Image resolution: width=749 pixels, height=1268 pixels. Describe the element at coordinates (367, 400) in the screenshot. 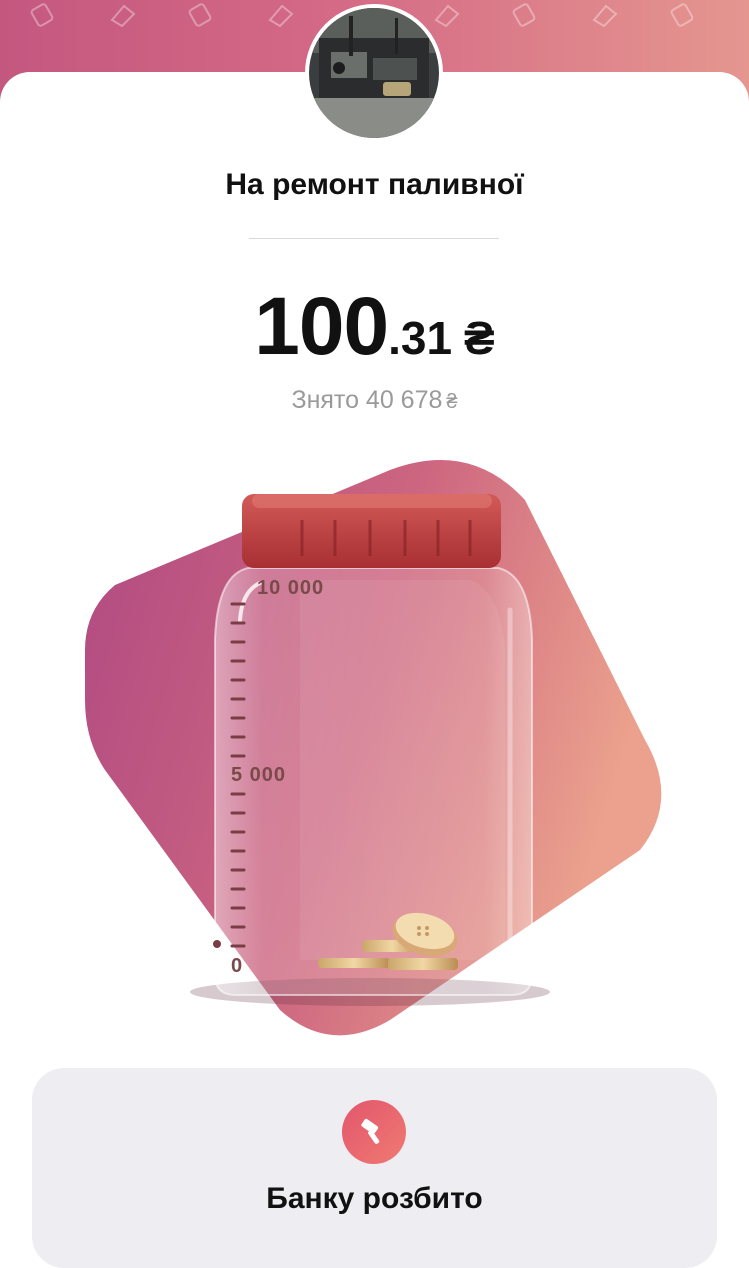

I see `withdrawn-label: Знято 40 678` at that location.